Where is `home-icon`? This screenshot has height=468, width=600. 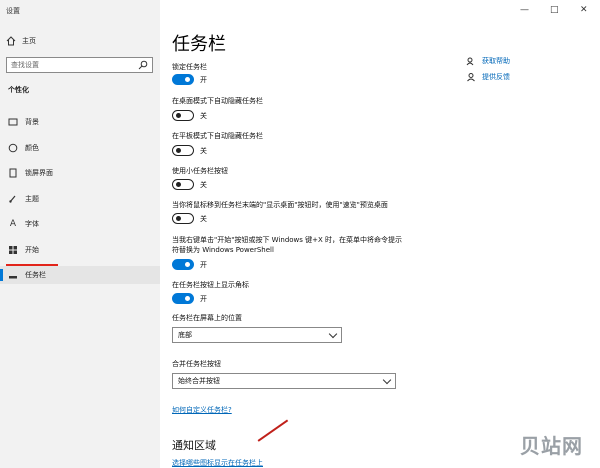 home-icon is located at coordinates (11, 41).